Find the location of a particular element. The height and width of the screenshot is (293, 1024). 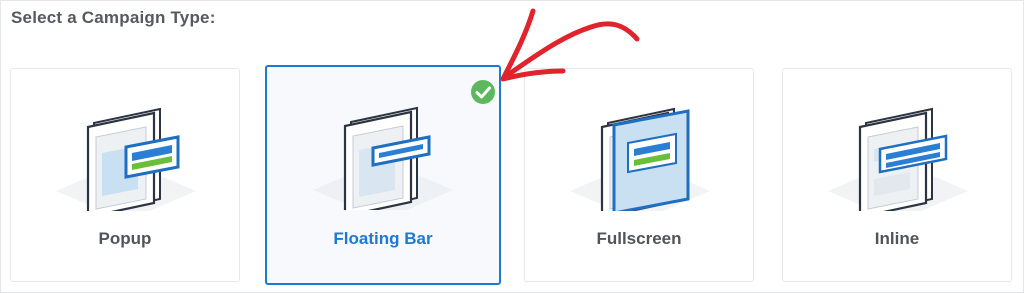

page-title: Select a Campaign Type: is located at coordinates (113, 17).